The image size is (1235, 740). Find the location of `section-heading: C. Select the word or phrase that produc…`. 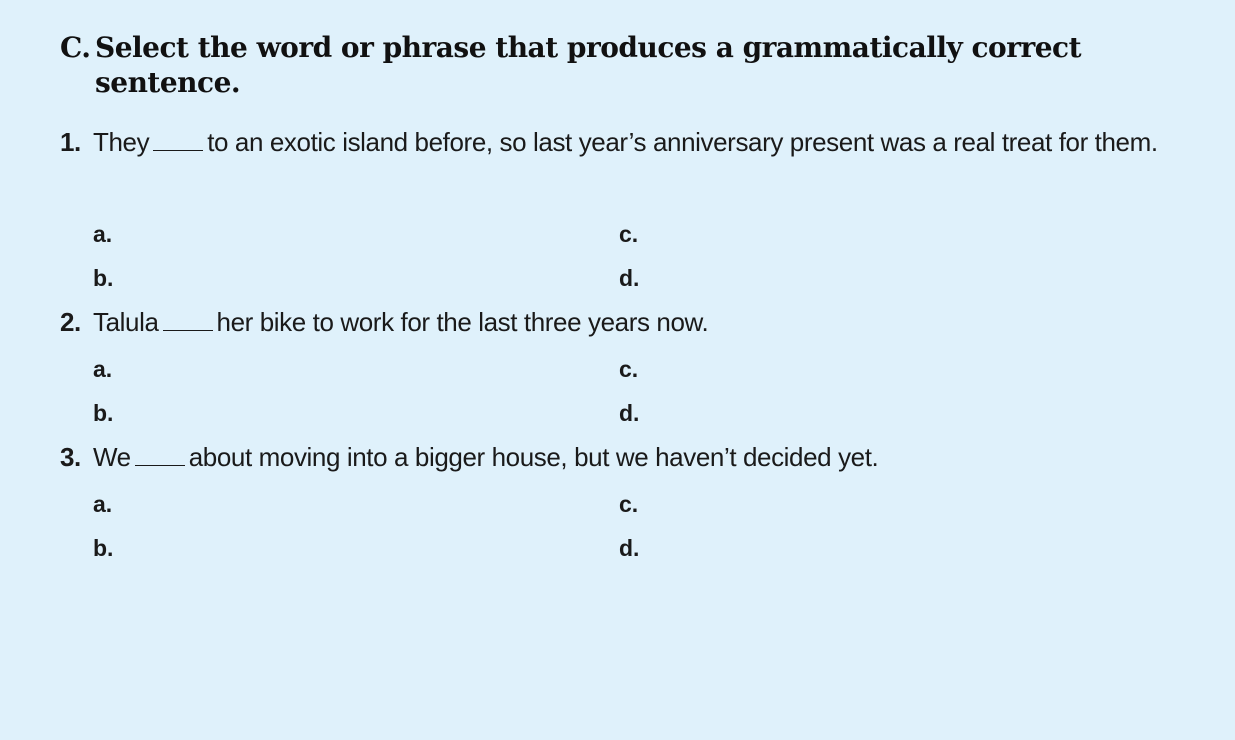

section-heading: C. Select the word or phrase that produc… is located at coordinates (610, 65).